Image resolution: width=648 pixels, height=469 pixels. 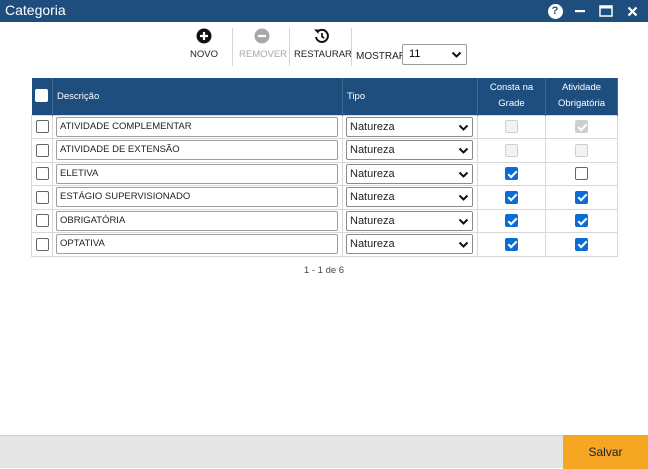 I want to click on consta-grade-header-line2: Grade, so click(x=511, y=104).